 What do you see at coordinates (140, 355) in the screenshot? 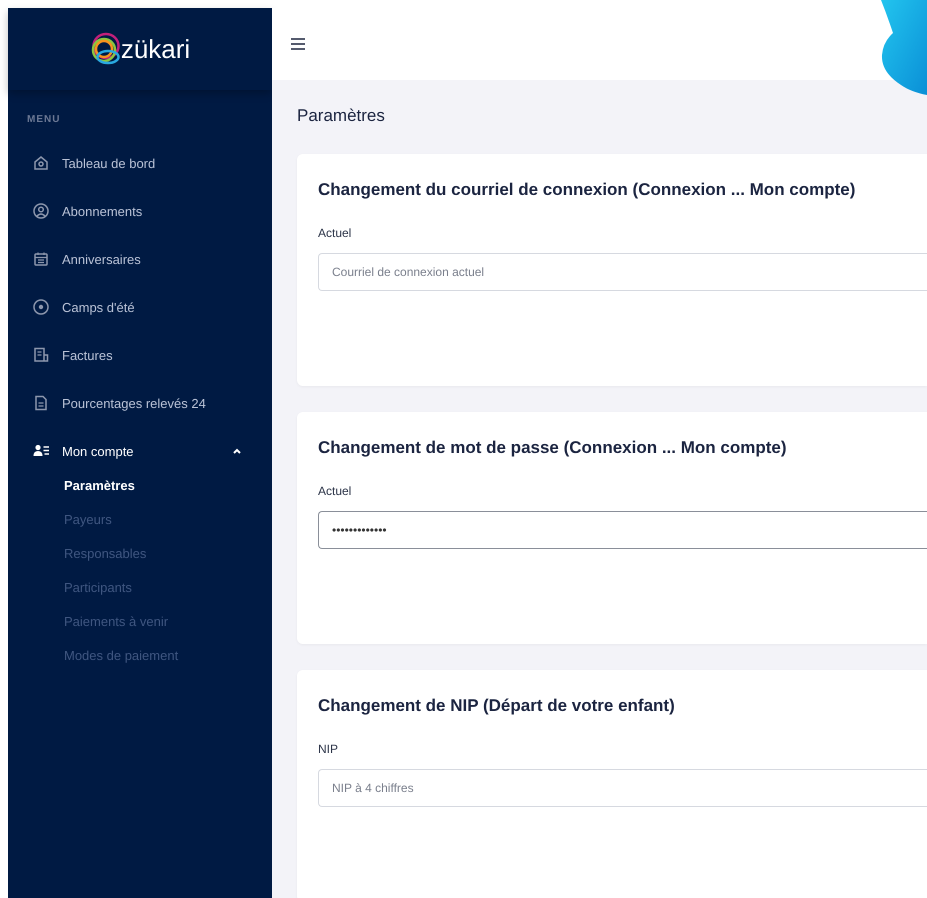
I see `sidebar-item: Factures` at bounding box center [140, 355].